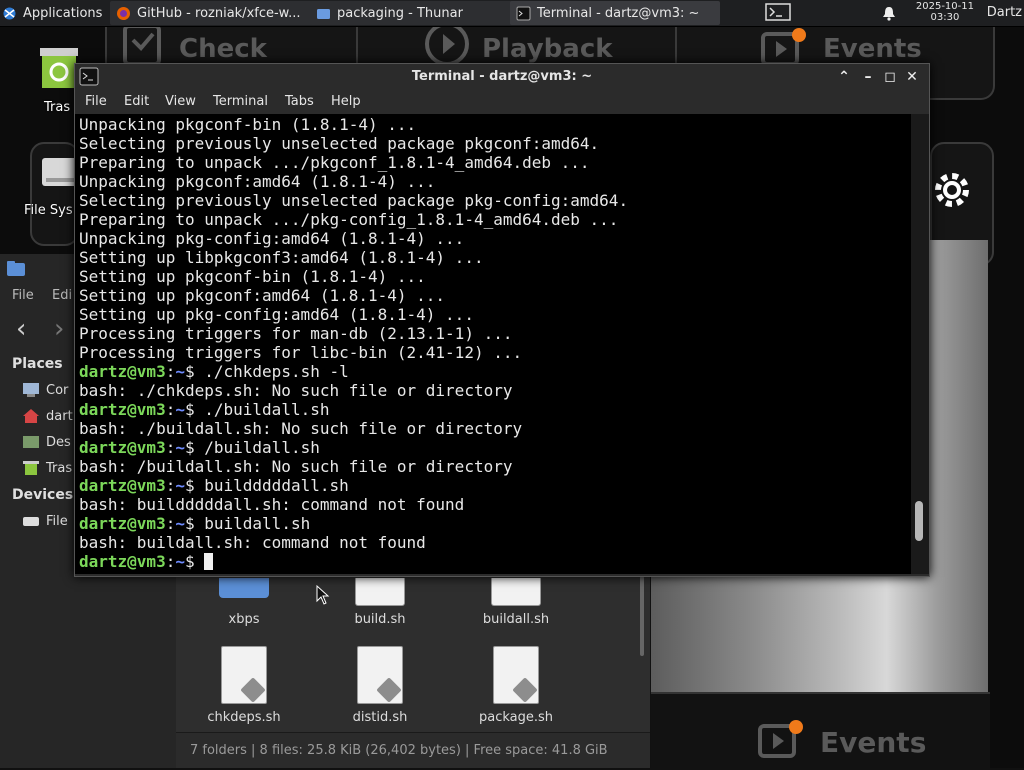 Image resolution: width=1024 pixels, height=770 pixels. What do you see at coordinates (346, 101) in the screenshot?
I see `menu-help: Help` at bounding box center [346, 101].